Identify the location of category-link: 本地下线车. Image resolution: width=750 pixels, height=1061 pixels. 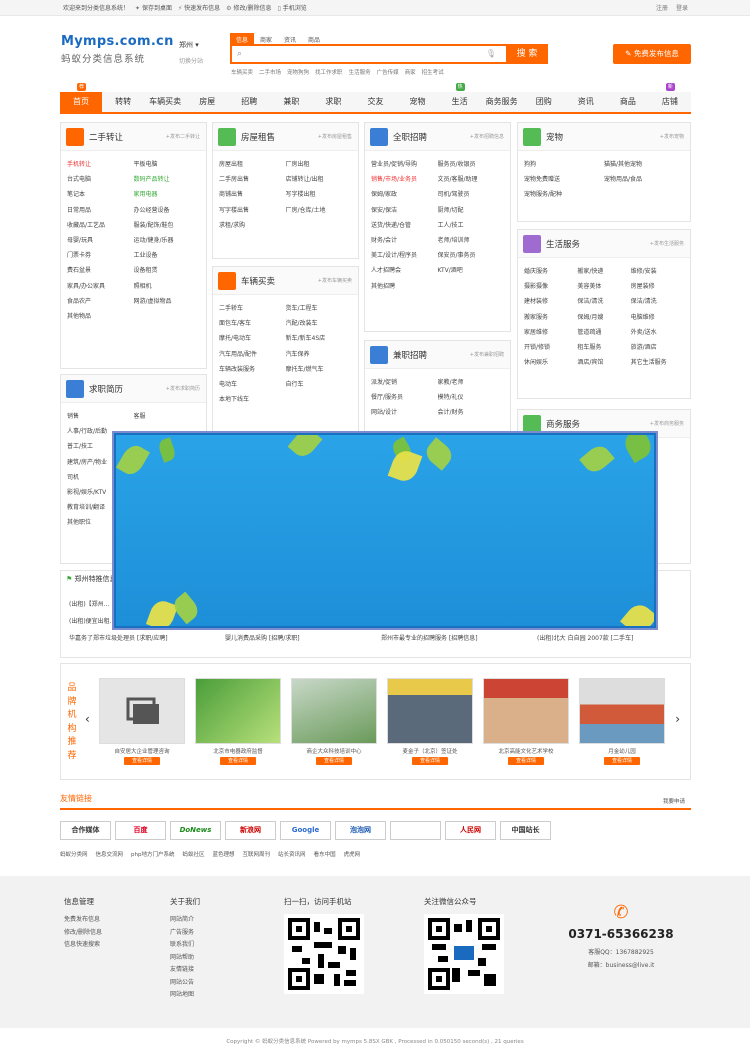
(252, 399).